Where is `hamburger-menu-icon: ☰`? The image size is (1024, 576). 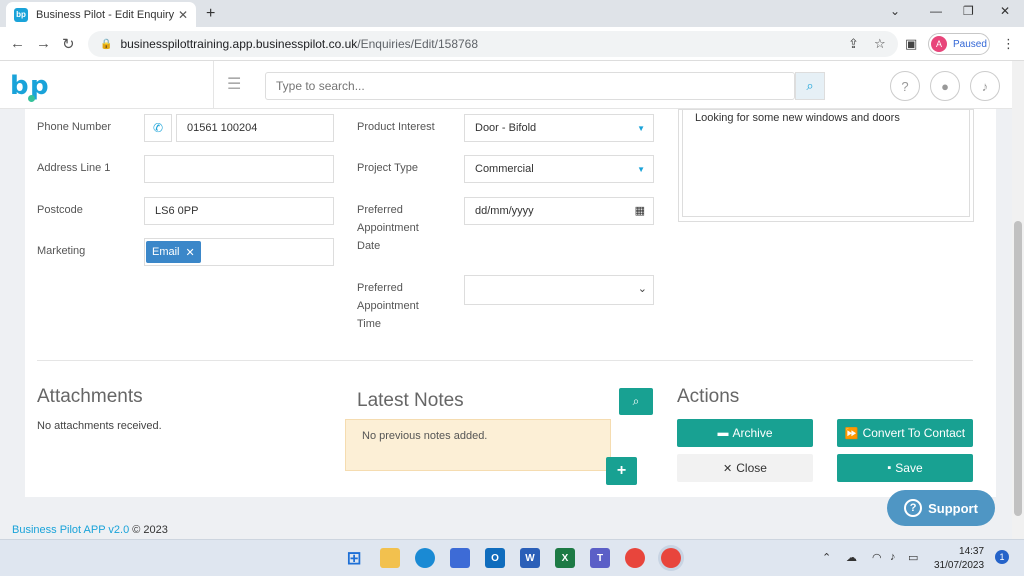 hamburger-menu-icon: ☰ is located at coordinates (234, 84).